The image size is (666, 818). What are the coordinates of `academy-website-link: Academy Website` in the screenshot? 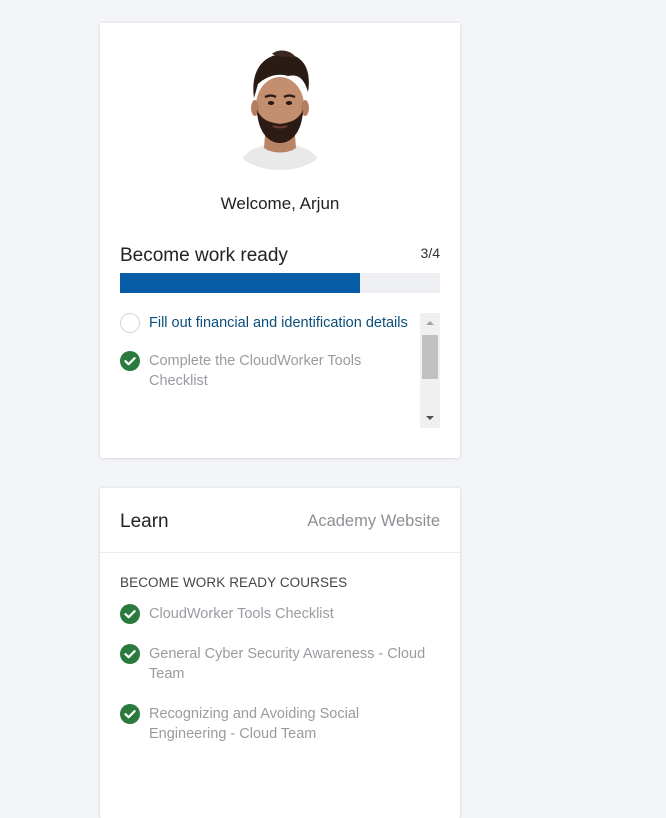 It's located at (373, 521).